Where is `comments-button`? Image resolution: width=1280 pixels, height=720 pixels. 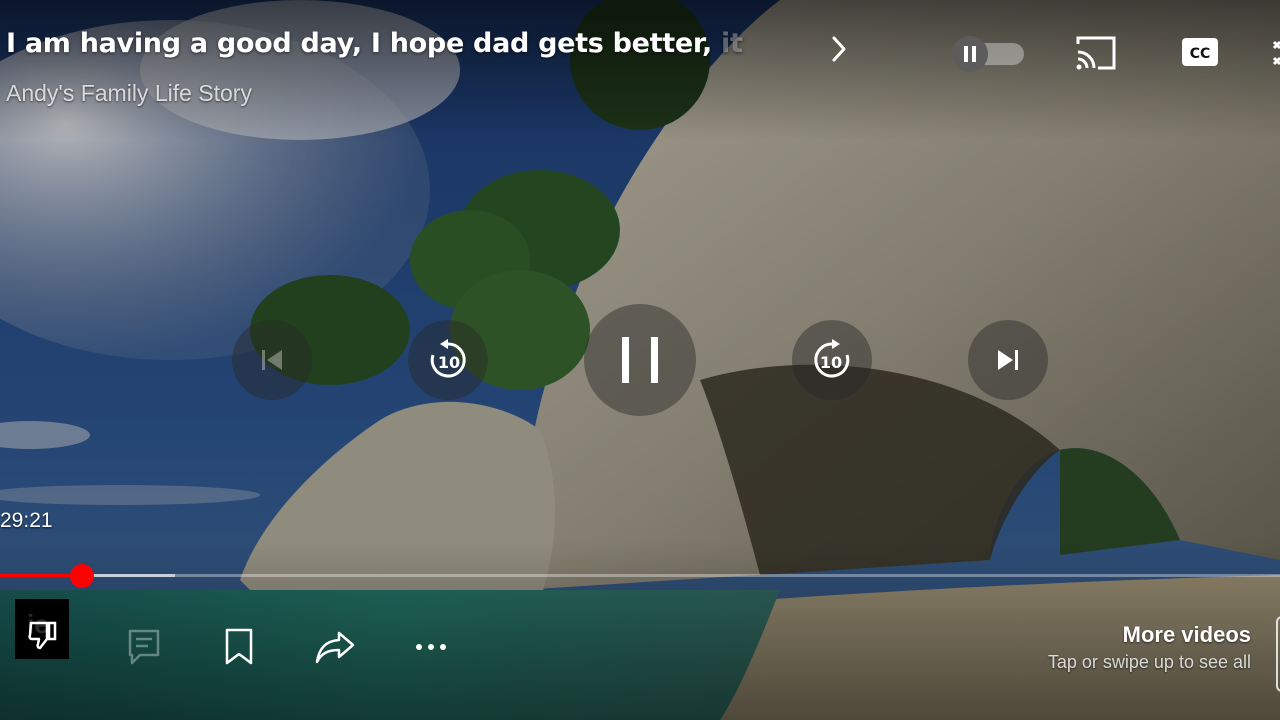
comments-button is located at coordinates (144, 647).